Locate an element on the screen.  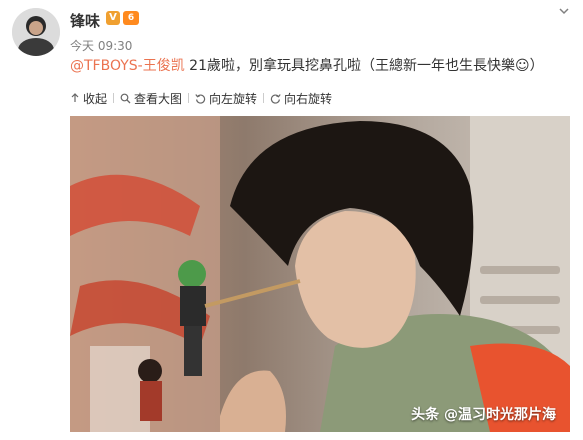
collapse-button: 收起 is located at coordinates (88, 98).